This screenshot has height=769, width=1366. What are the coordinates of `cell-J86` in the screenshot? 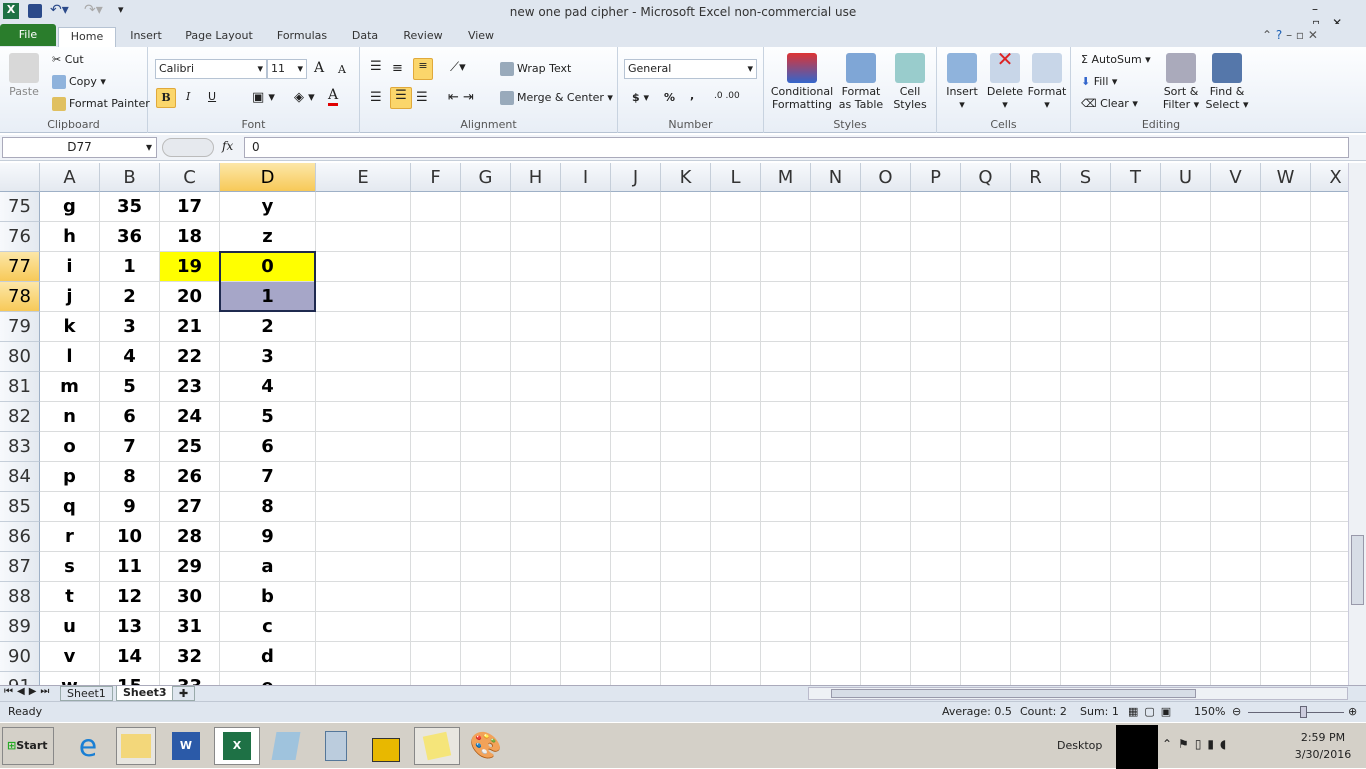 It's located at (636, 537).